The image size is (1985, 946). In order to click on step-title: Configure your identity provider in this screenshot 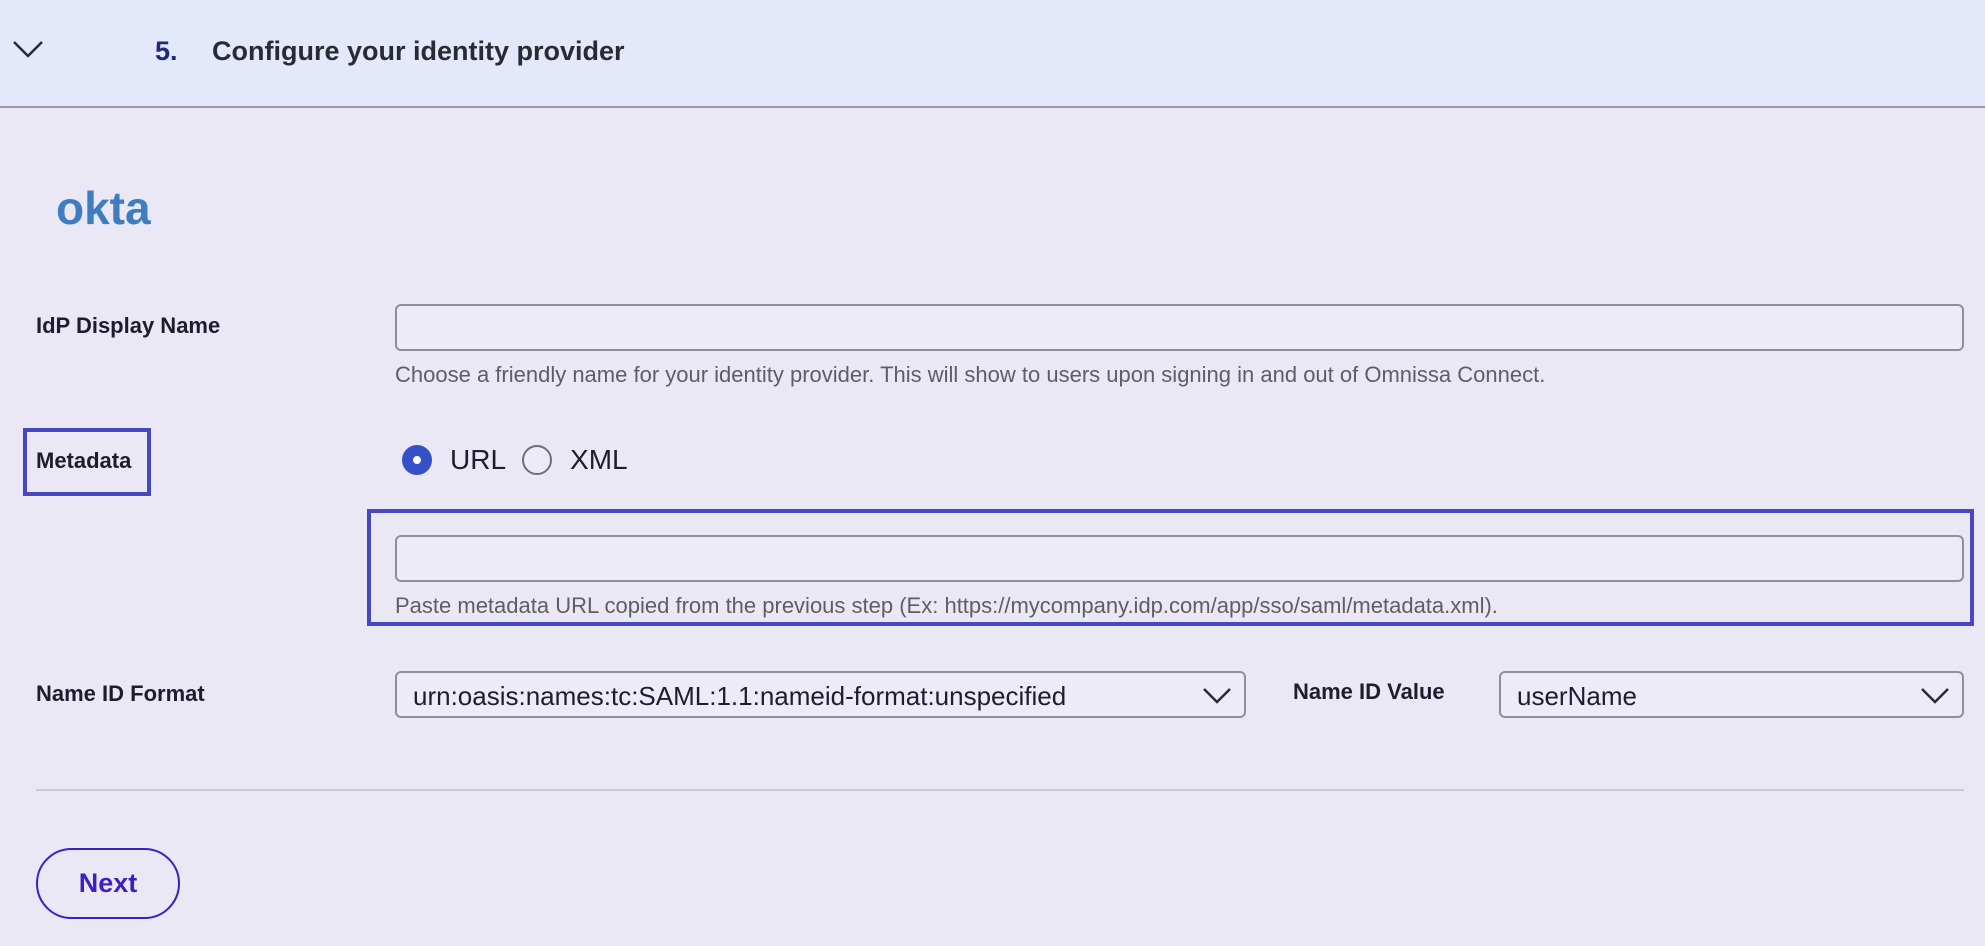, I will do `click(418, 51)`.